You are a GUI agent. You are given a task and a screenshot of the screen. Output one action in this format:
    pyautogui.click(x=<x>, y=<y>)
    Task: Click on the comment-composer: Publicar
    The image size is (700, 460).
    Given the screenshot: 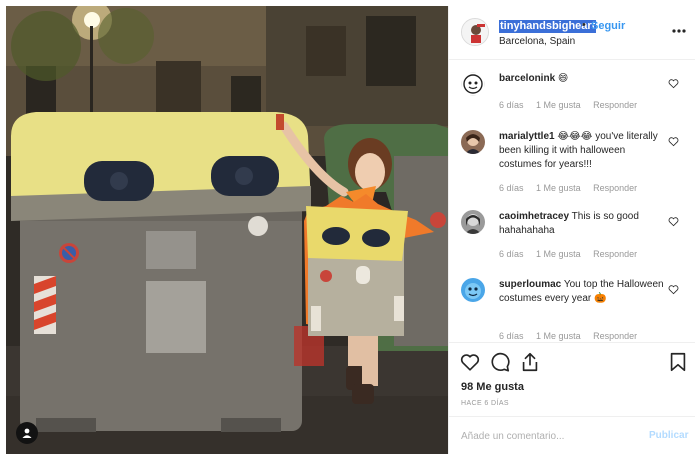 What is the action you would take?
    pyautogui.click(x=572, y=435)
    